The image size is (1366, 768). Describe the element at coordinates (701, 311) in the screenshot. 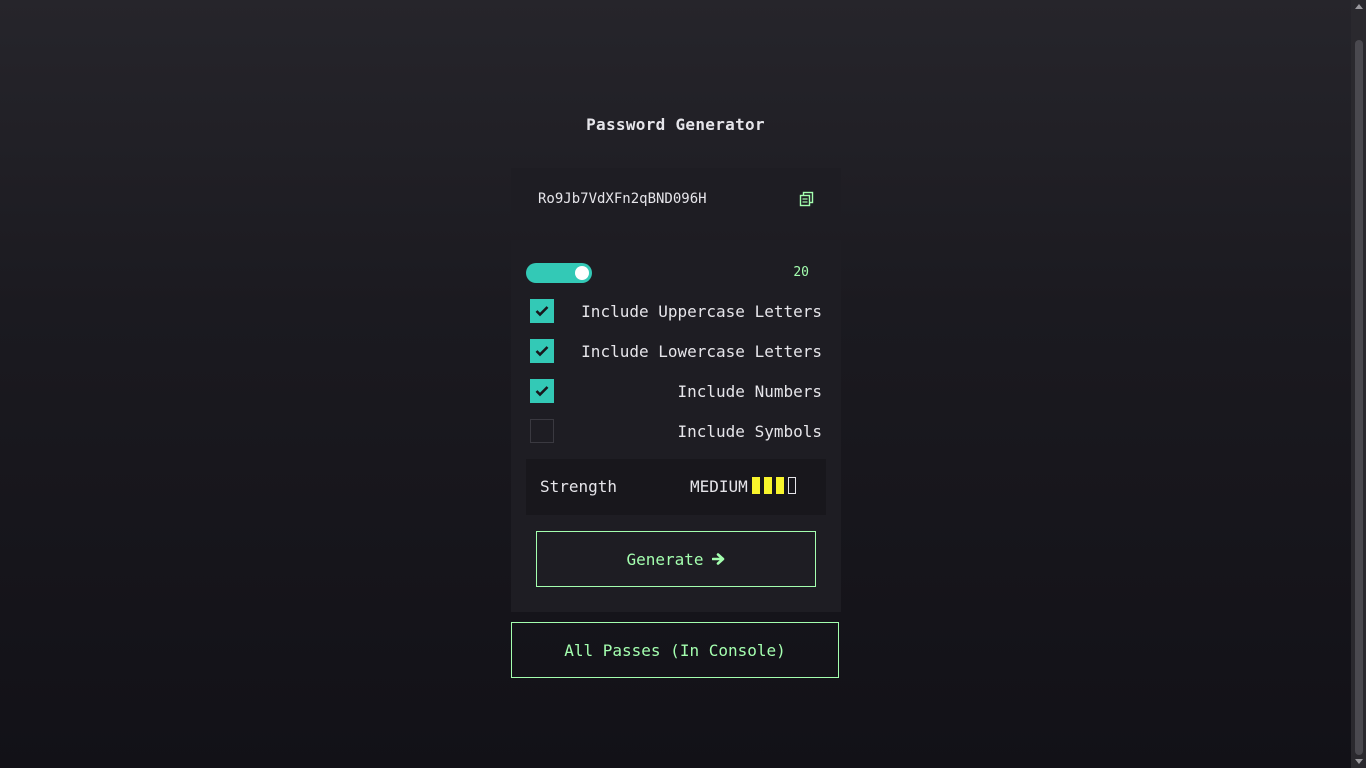

I see `uppercase-label: Include Uppercase Letters` at that location.